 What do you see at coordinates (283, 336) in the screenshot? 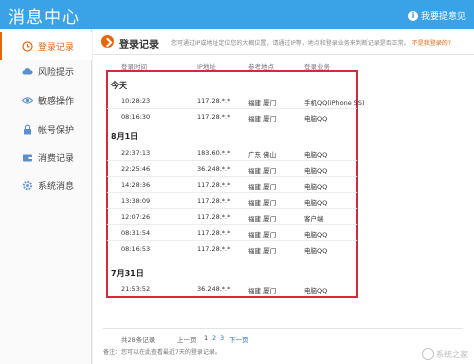
I see `pagination: 共28条记录 上一页 1 2 3 下一页` at bounding box center [283, 336].